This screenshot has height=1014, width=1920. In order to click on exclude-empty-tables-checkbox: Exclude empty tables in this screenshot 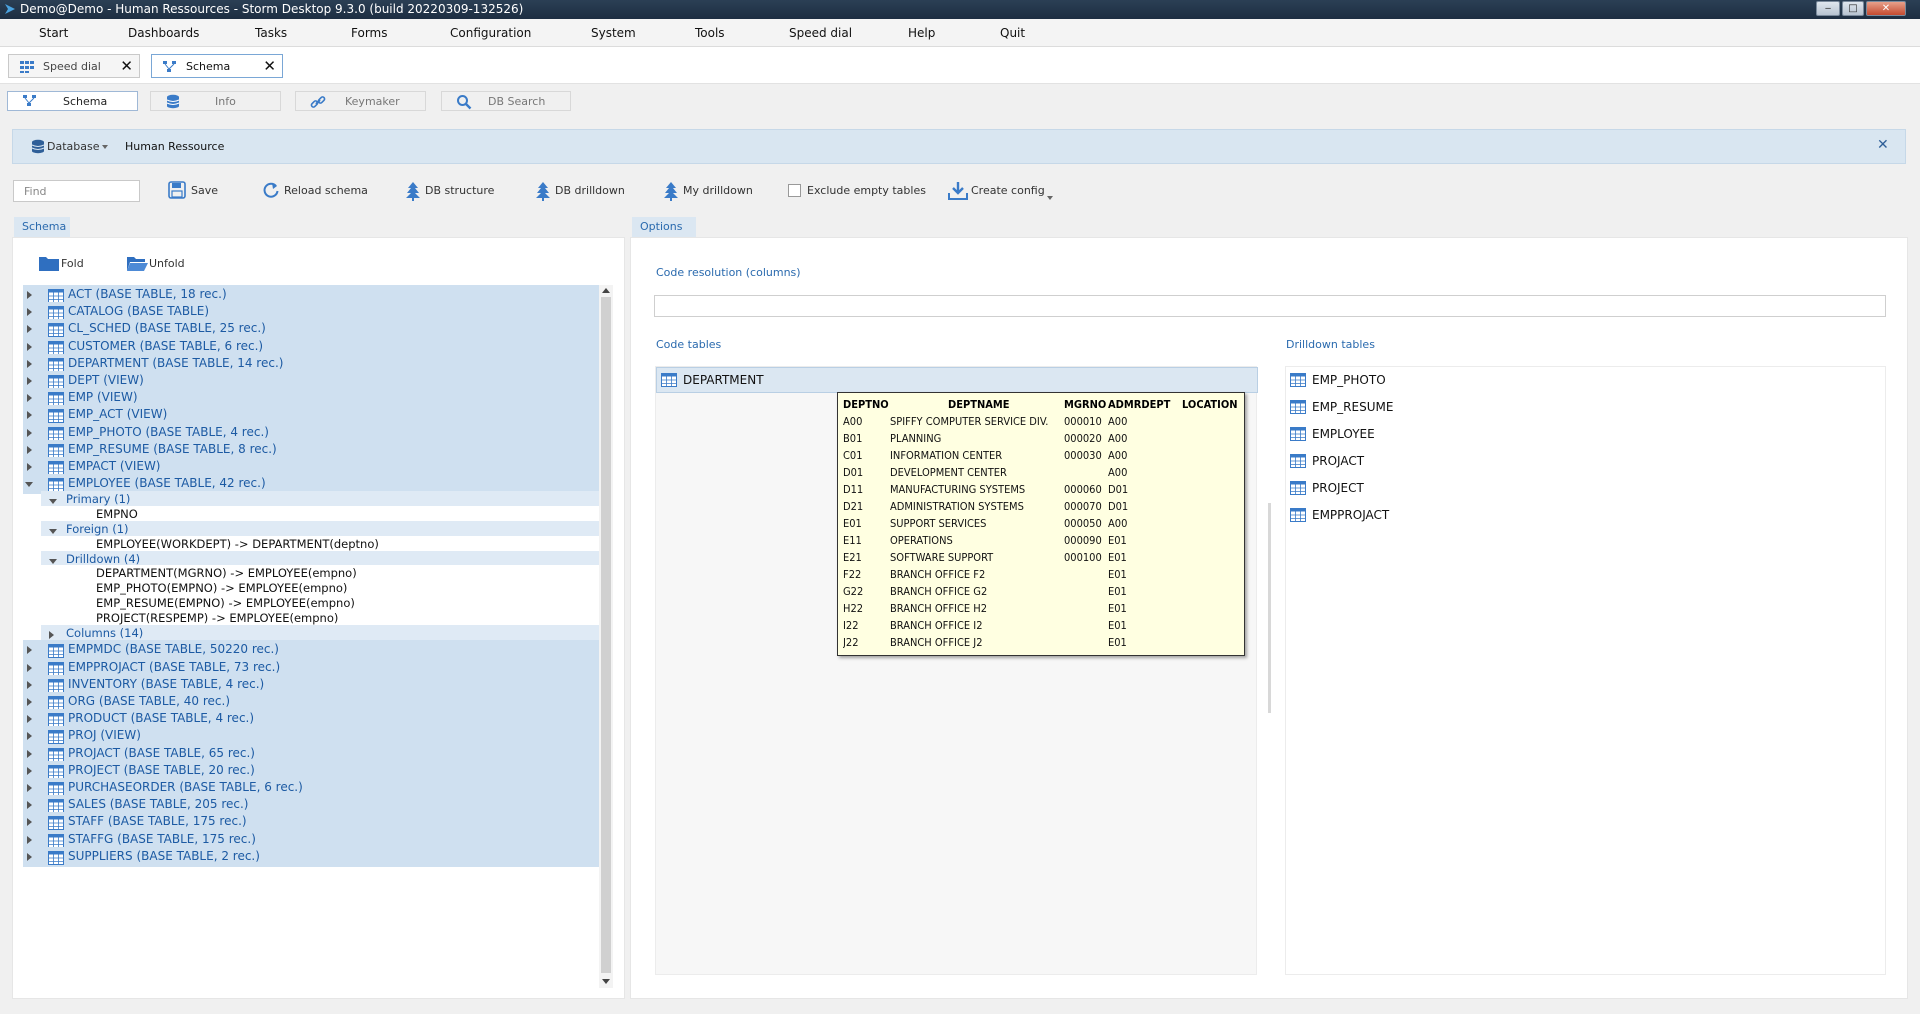, I will do `click(857, 191)`.